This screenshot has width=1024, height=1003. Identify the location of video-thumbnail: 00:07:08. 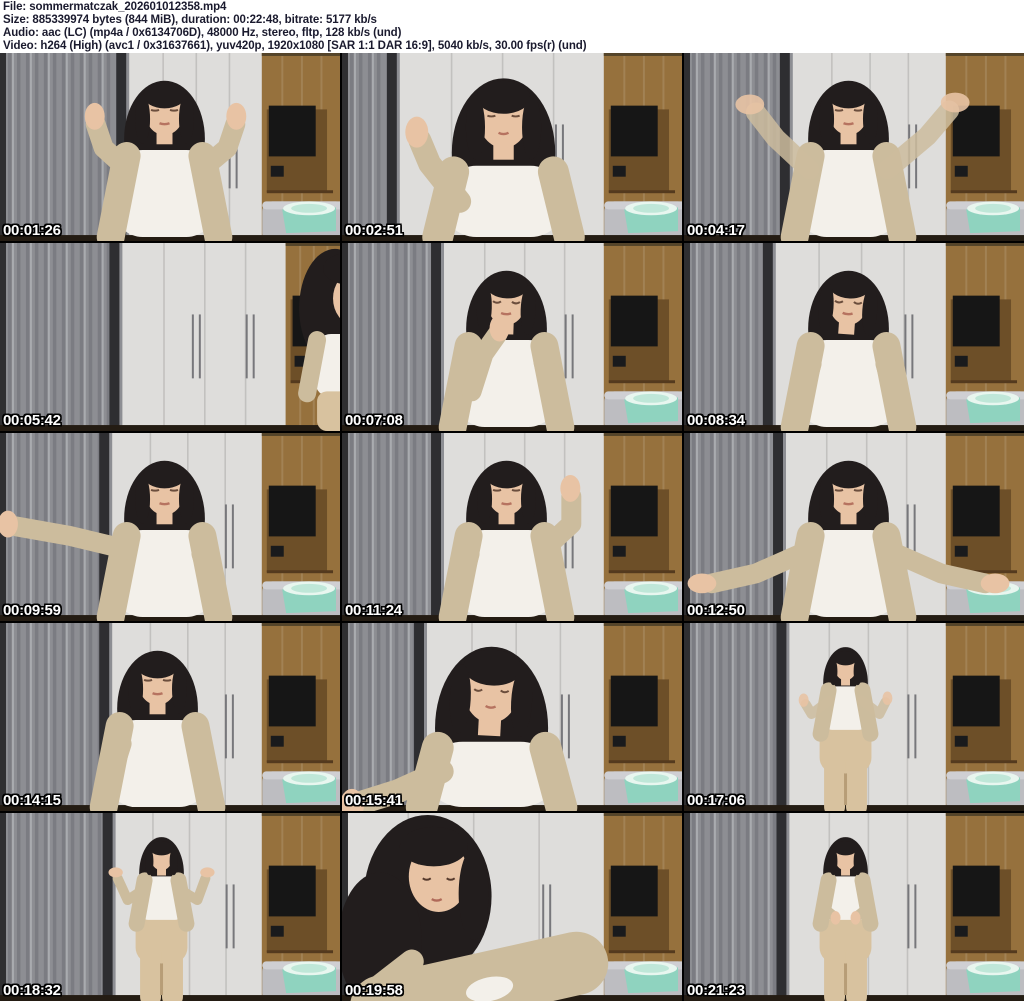
(512, 337).